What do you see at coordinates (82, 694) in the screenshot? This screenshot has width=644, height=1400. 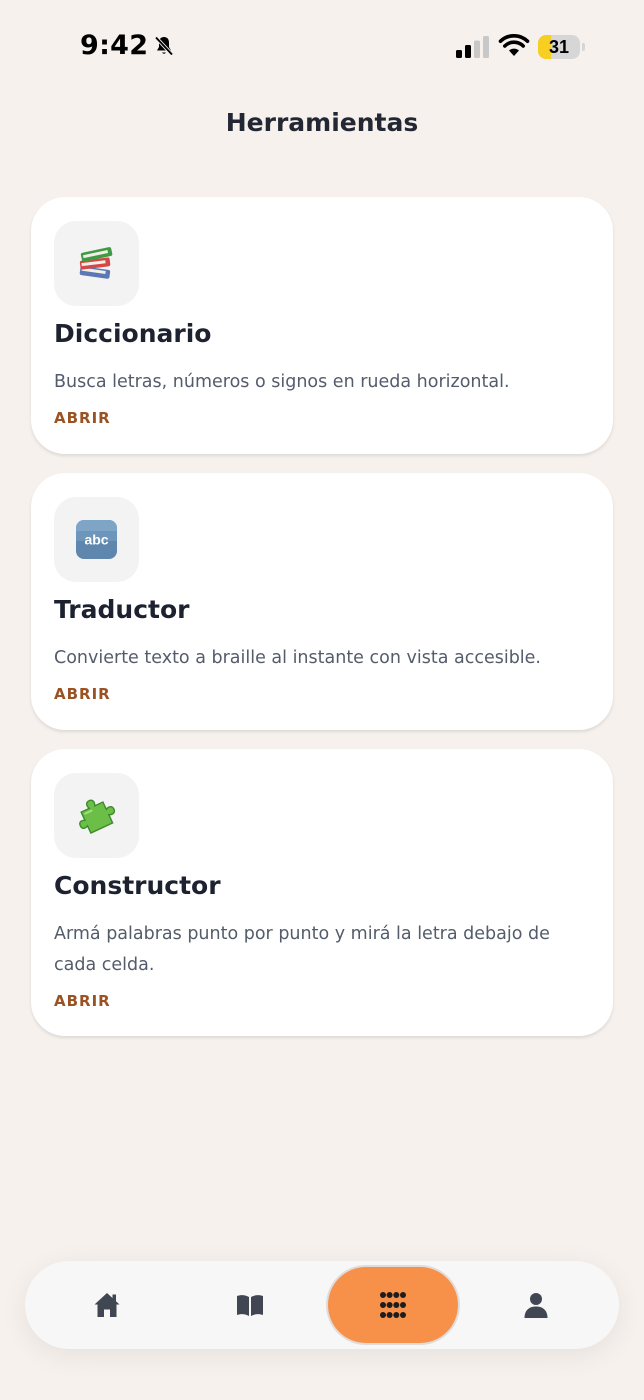 I see `open-traductor-link: ABRIR` at bounding box center [82, 694].